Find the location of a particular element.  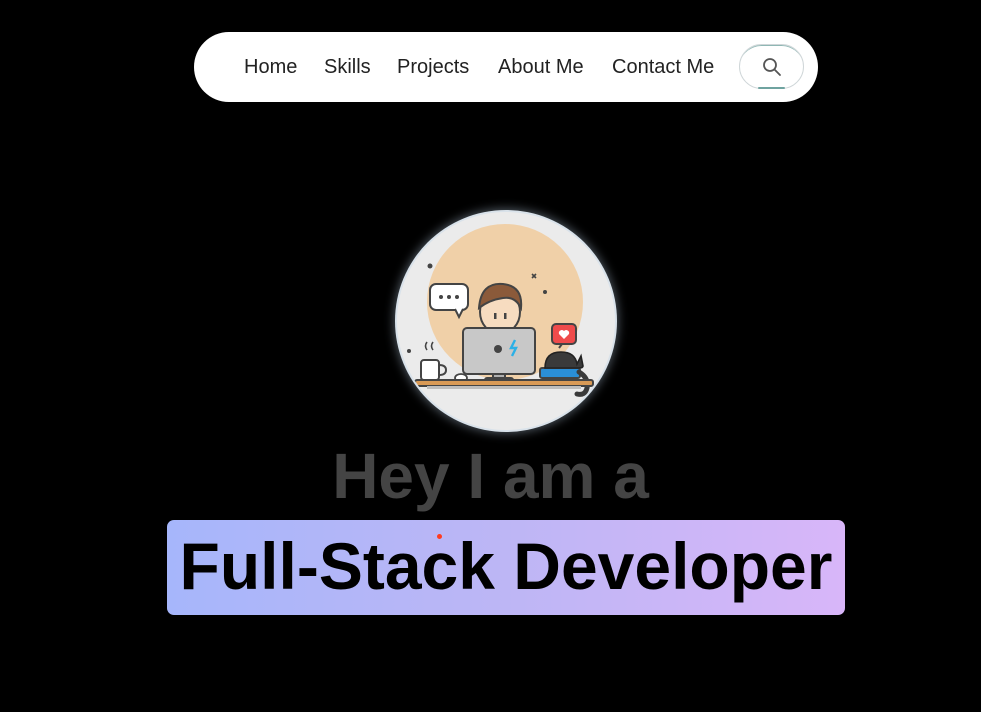

search-icon is located at coordinates (771, 66).